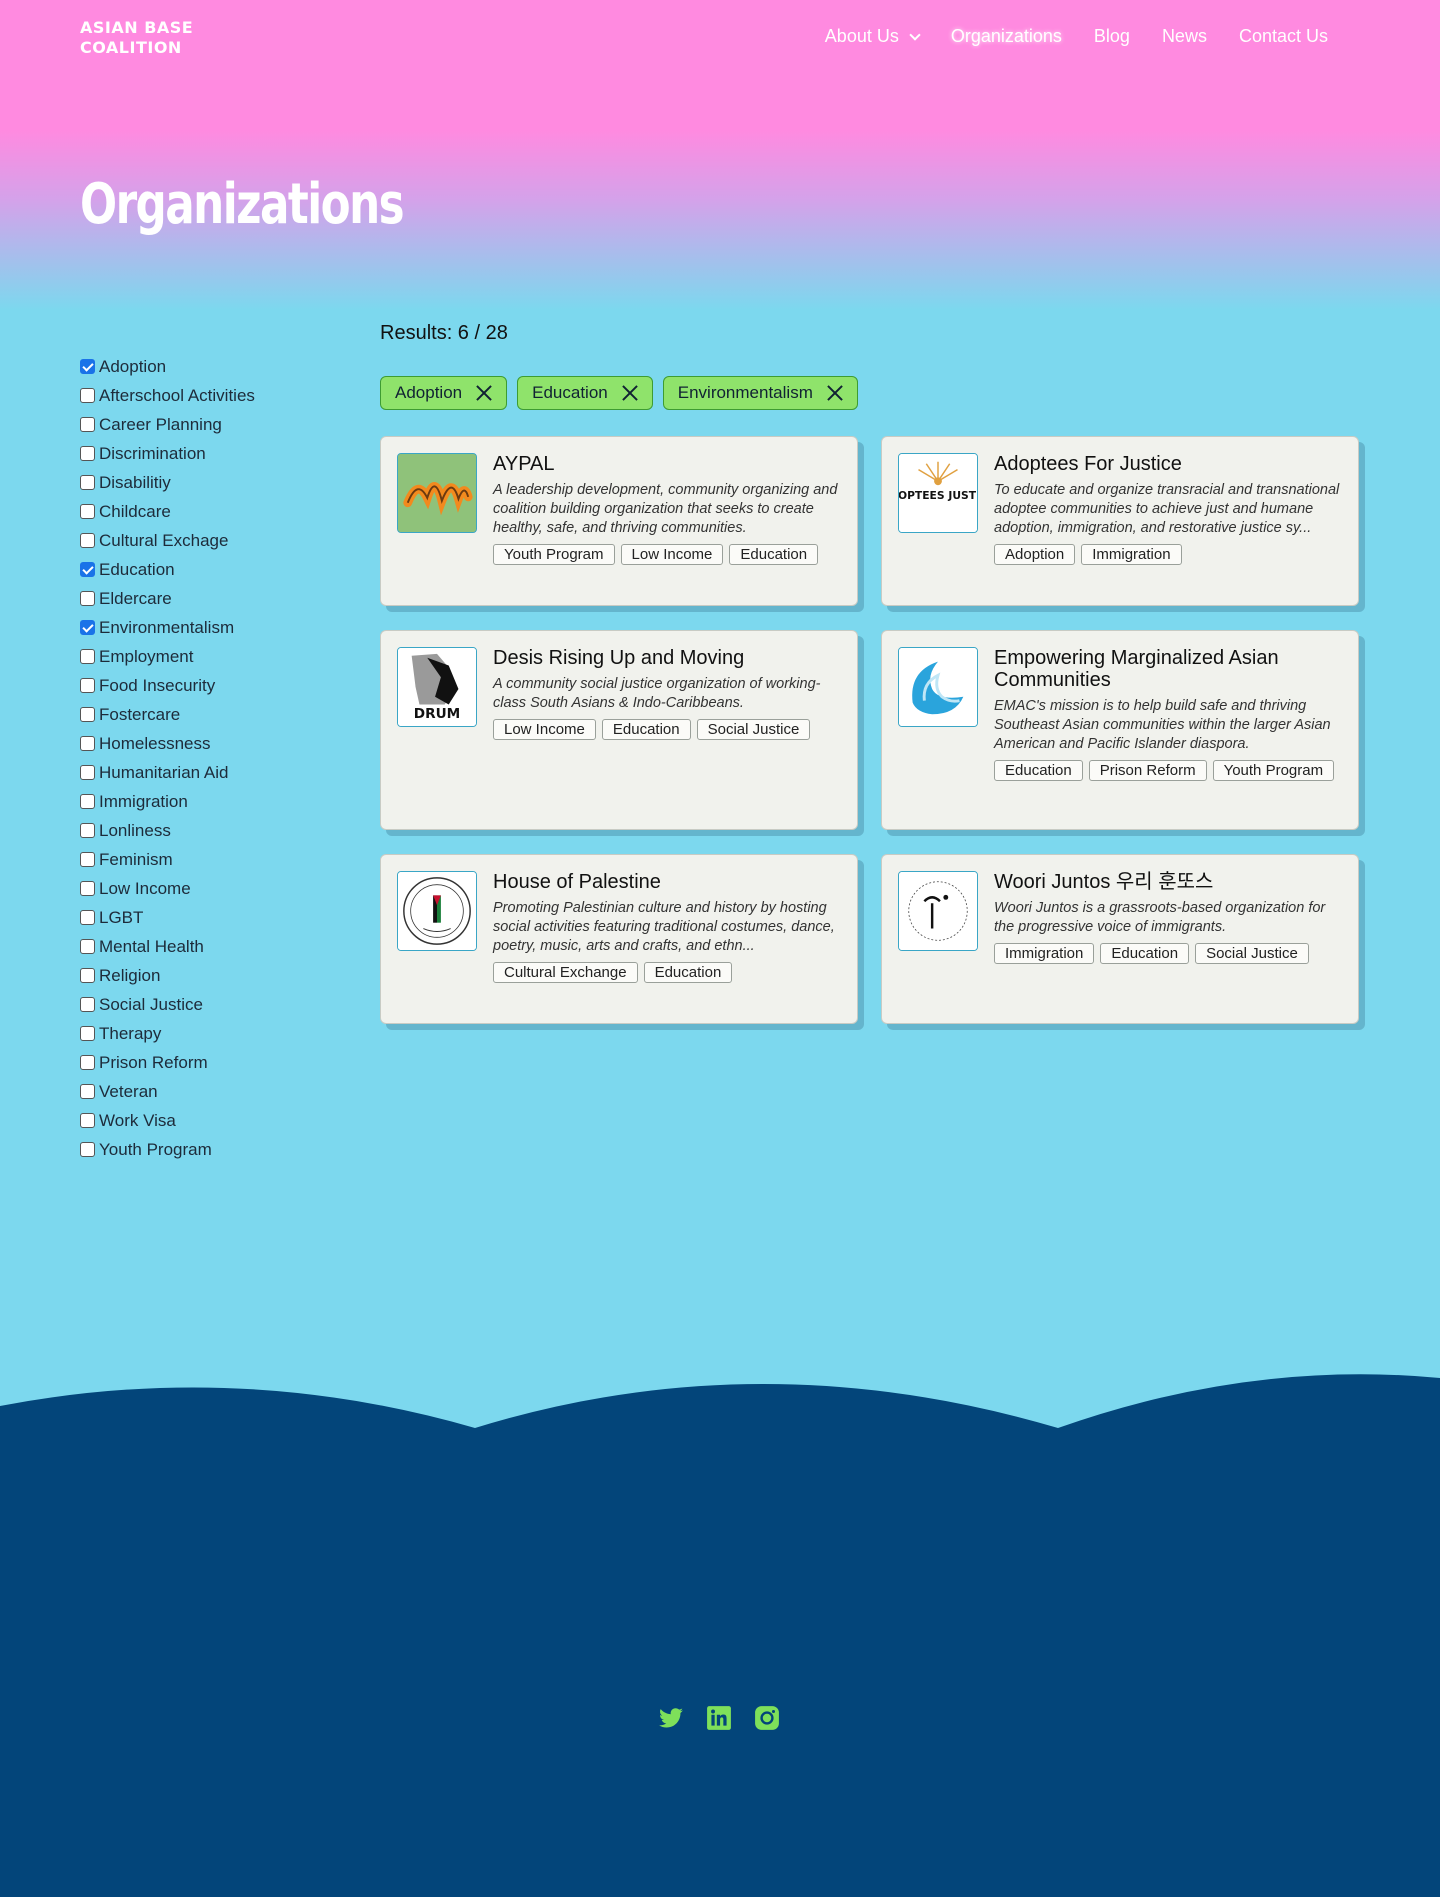  Describe the element at coordinates (167, 511) in the screenshot. I see `filter-item: Childcare` at that location.